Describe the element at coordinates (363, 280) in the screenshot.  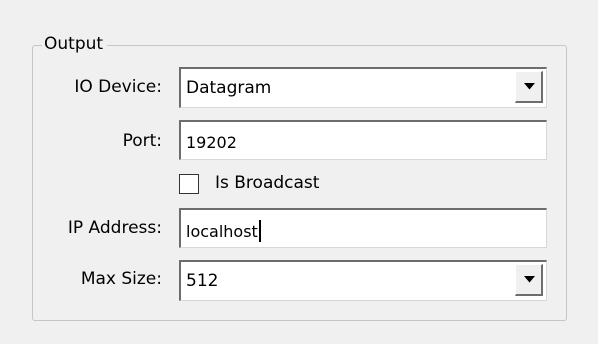
I see `max-size-dropdown: 512` at that location.